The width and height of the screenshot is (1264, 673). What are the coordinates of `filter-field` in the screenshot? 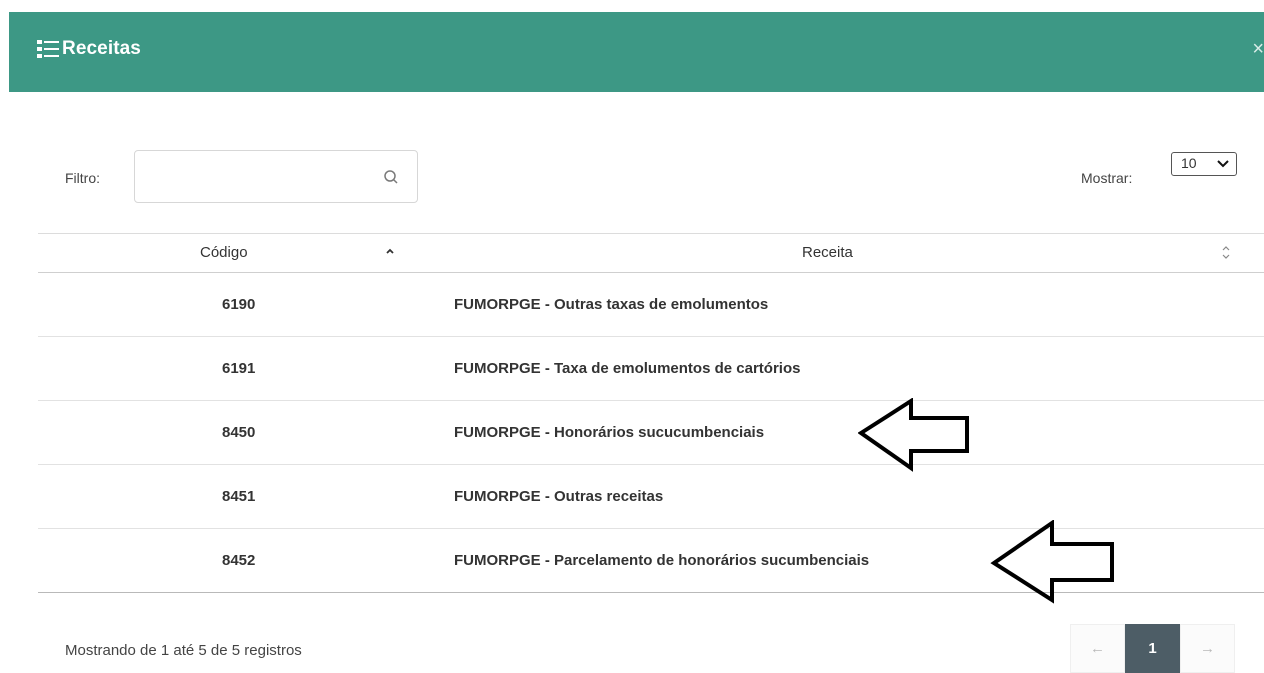 It's located at (276, 176).